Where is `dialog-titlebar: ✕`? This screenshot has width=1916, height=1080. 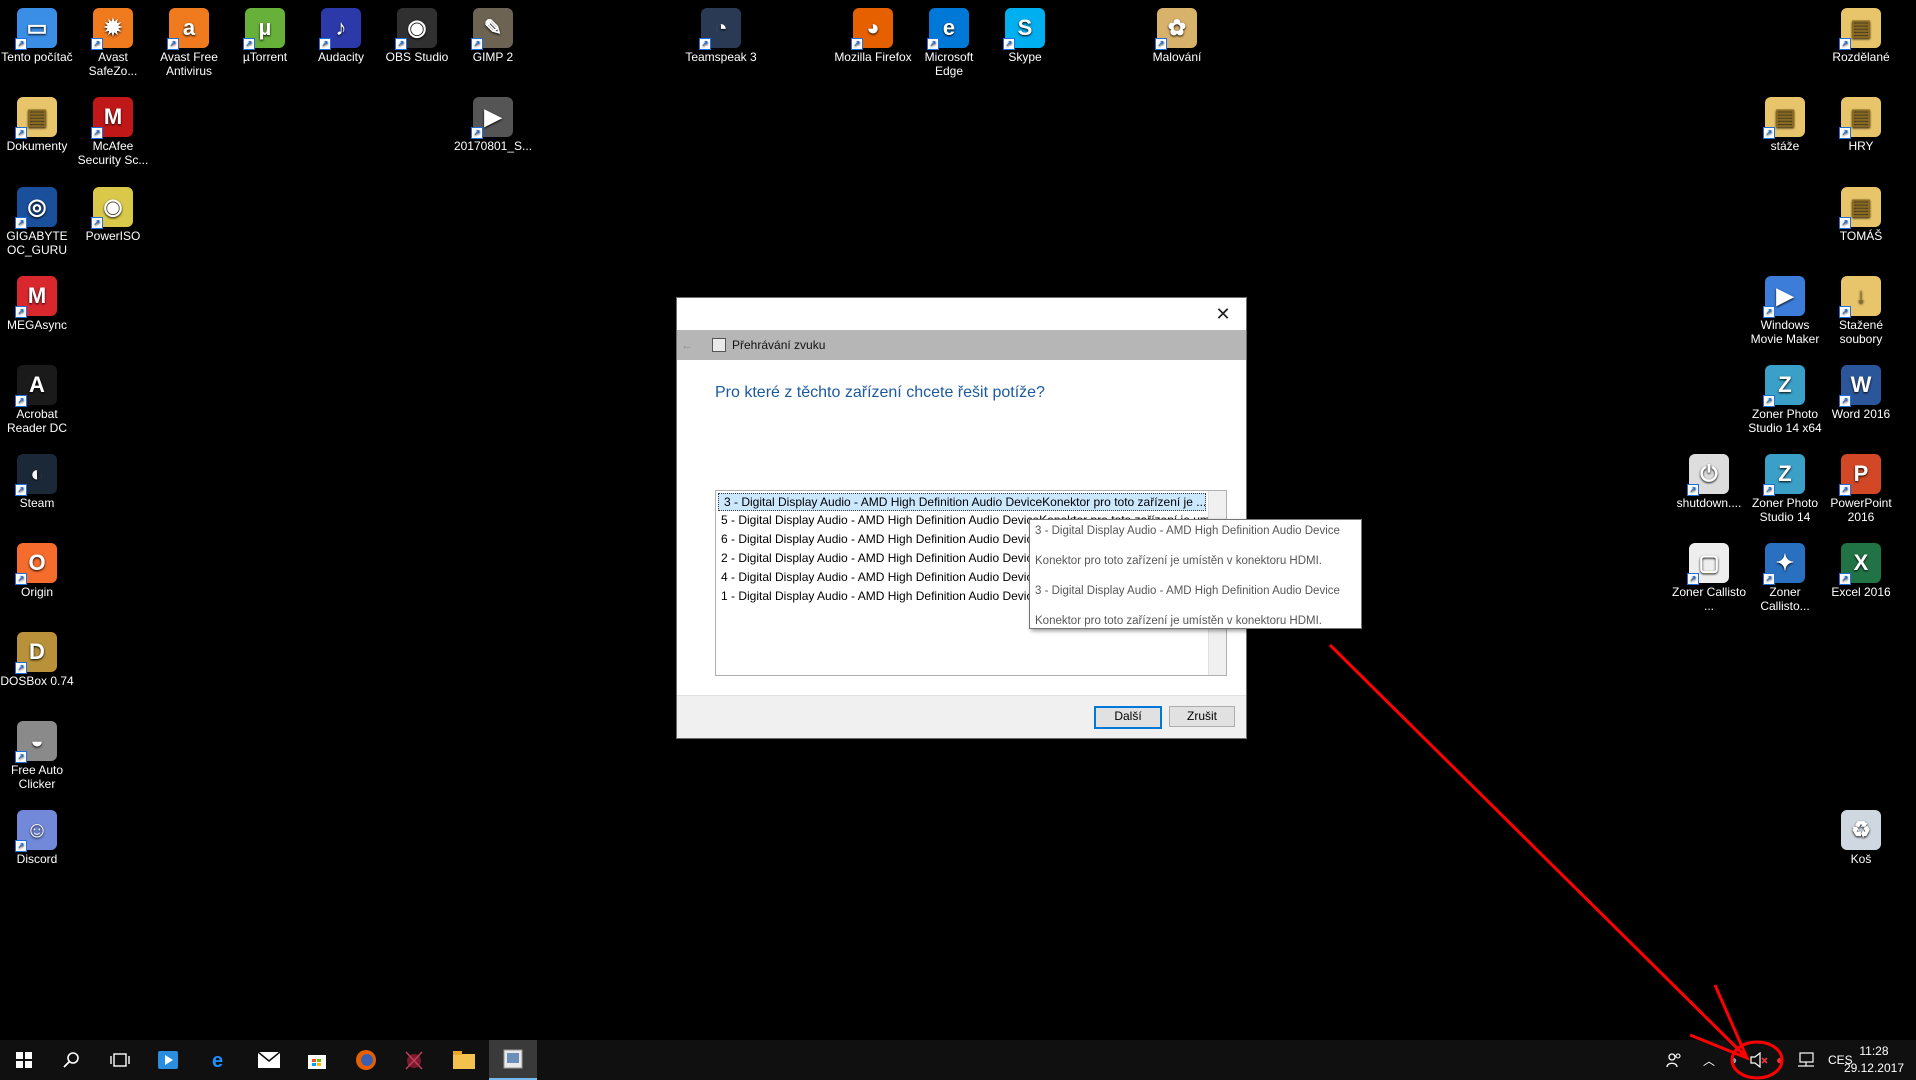
dialog-titlebar: ✕ is located at coordinates (961, 314).